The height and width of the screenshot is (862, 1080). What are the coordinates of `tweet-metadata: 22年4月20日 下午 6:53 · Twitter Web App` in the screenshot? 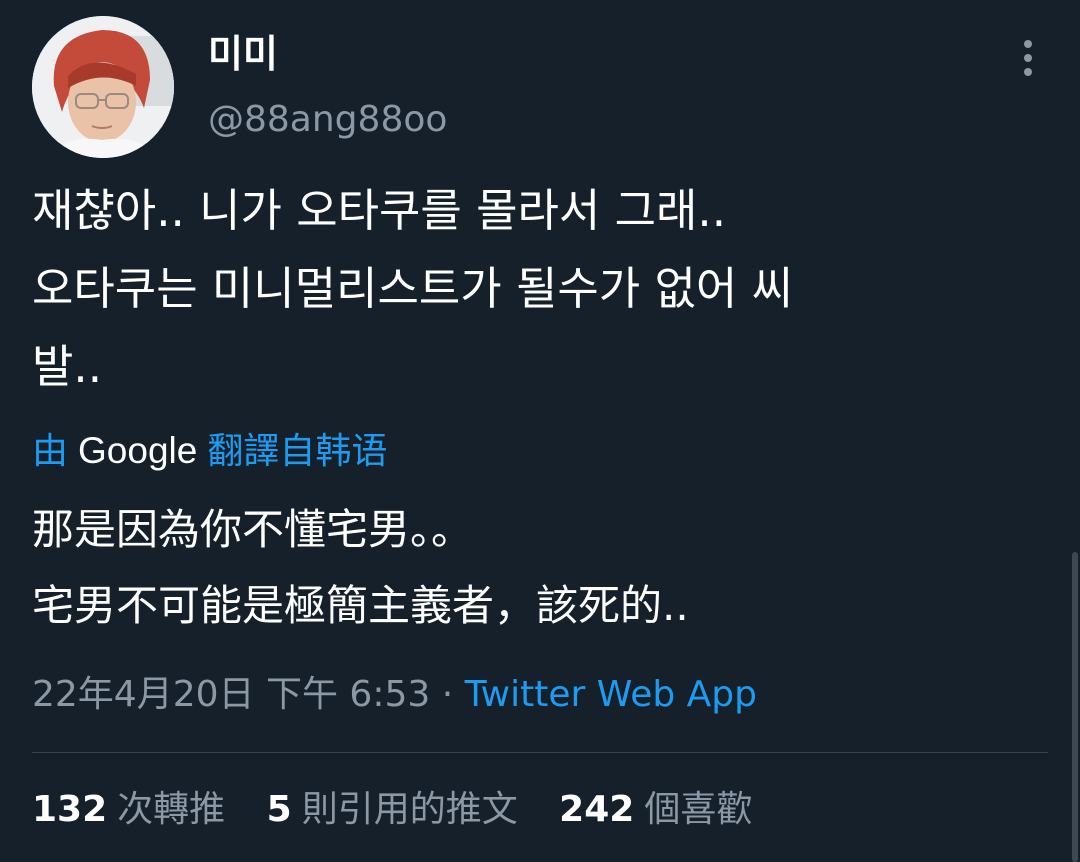 It's located at (394, 695).